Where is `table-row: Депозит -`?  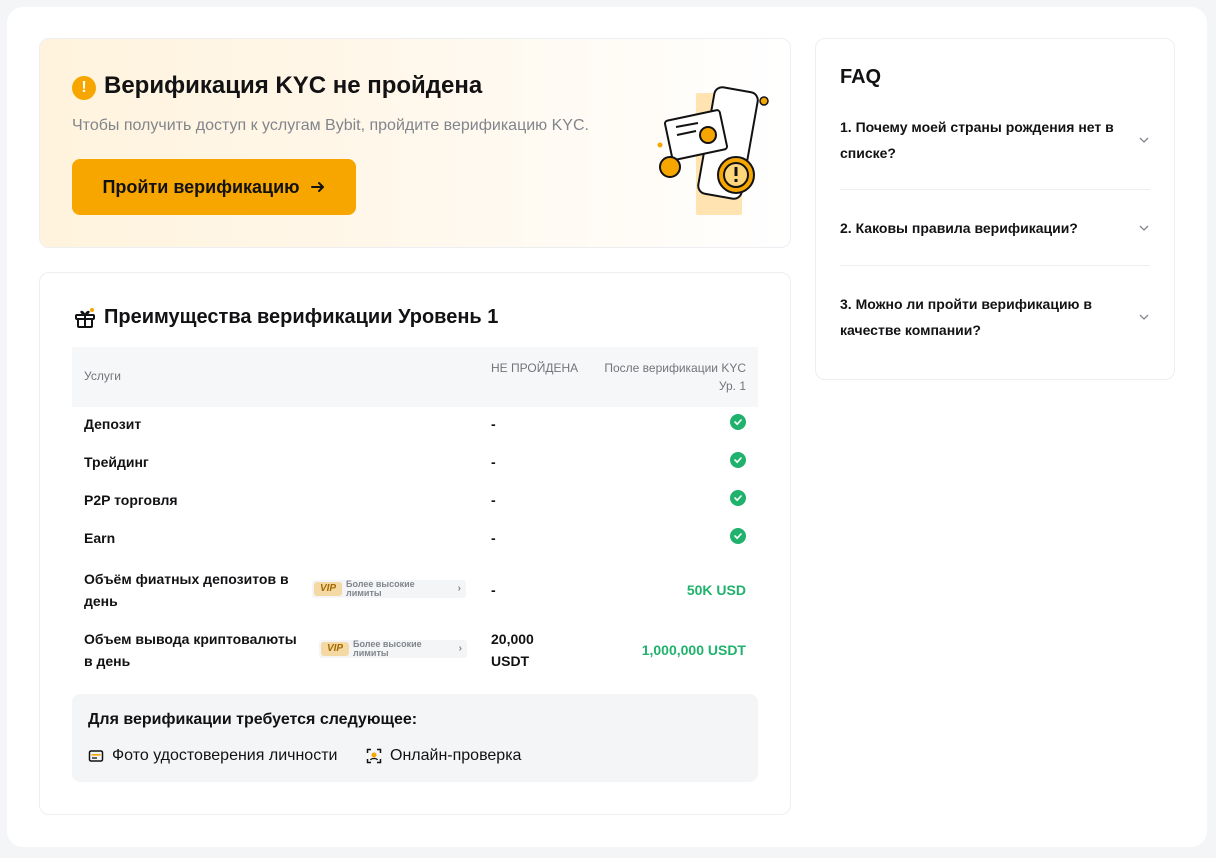 table-row: Депозит - is located at coordinates (415, 425).